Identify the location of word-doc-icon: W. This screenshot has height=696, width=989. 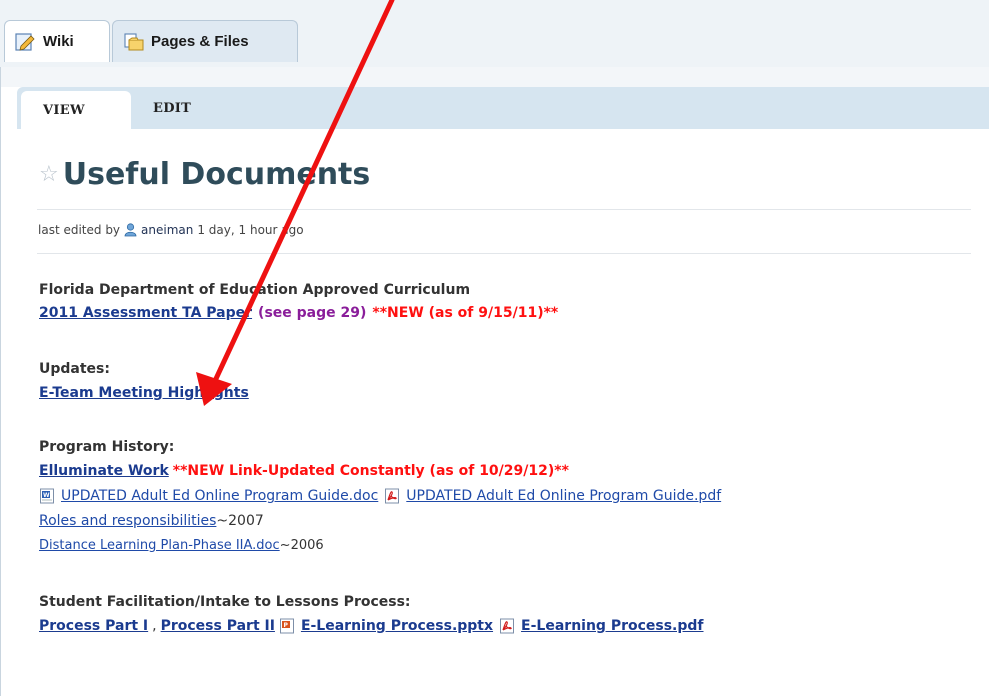
(47, 496).